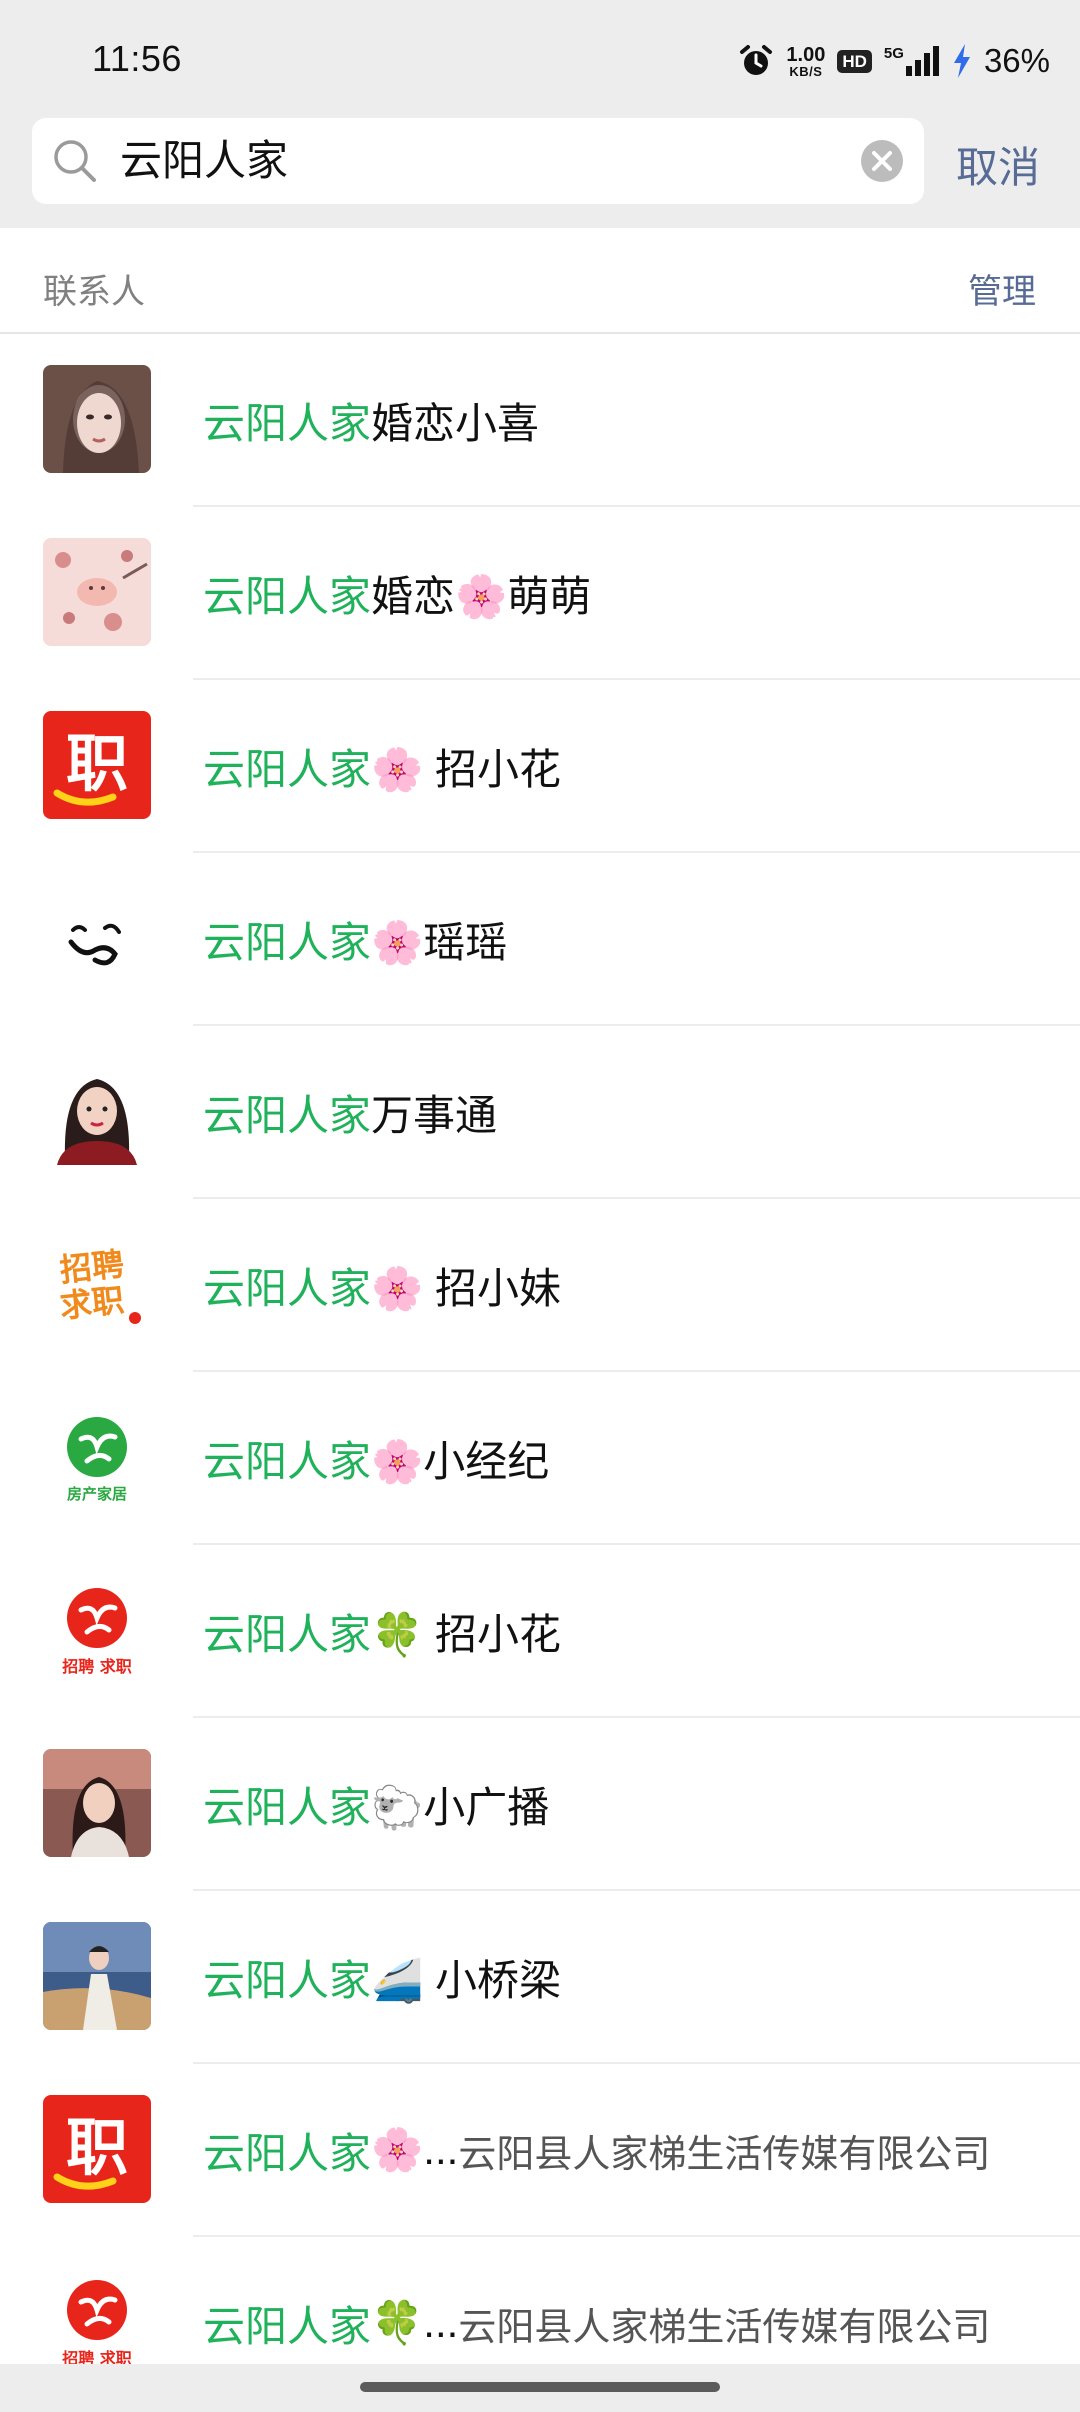 This screenshot has height=2412, width=1080. I want to click on woman-outdoor-avatar, so click(97, 1976).